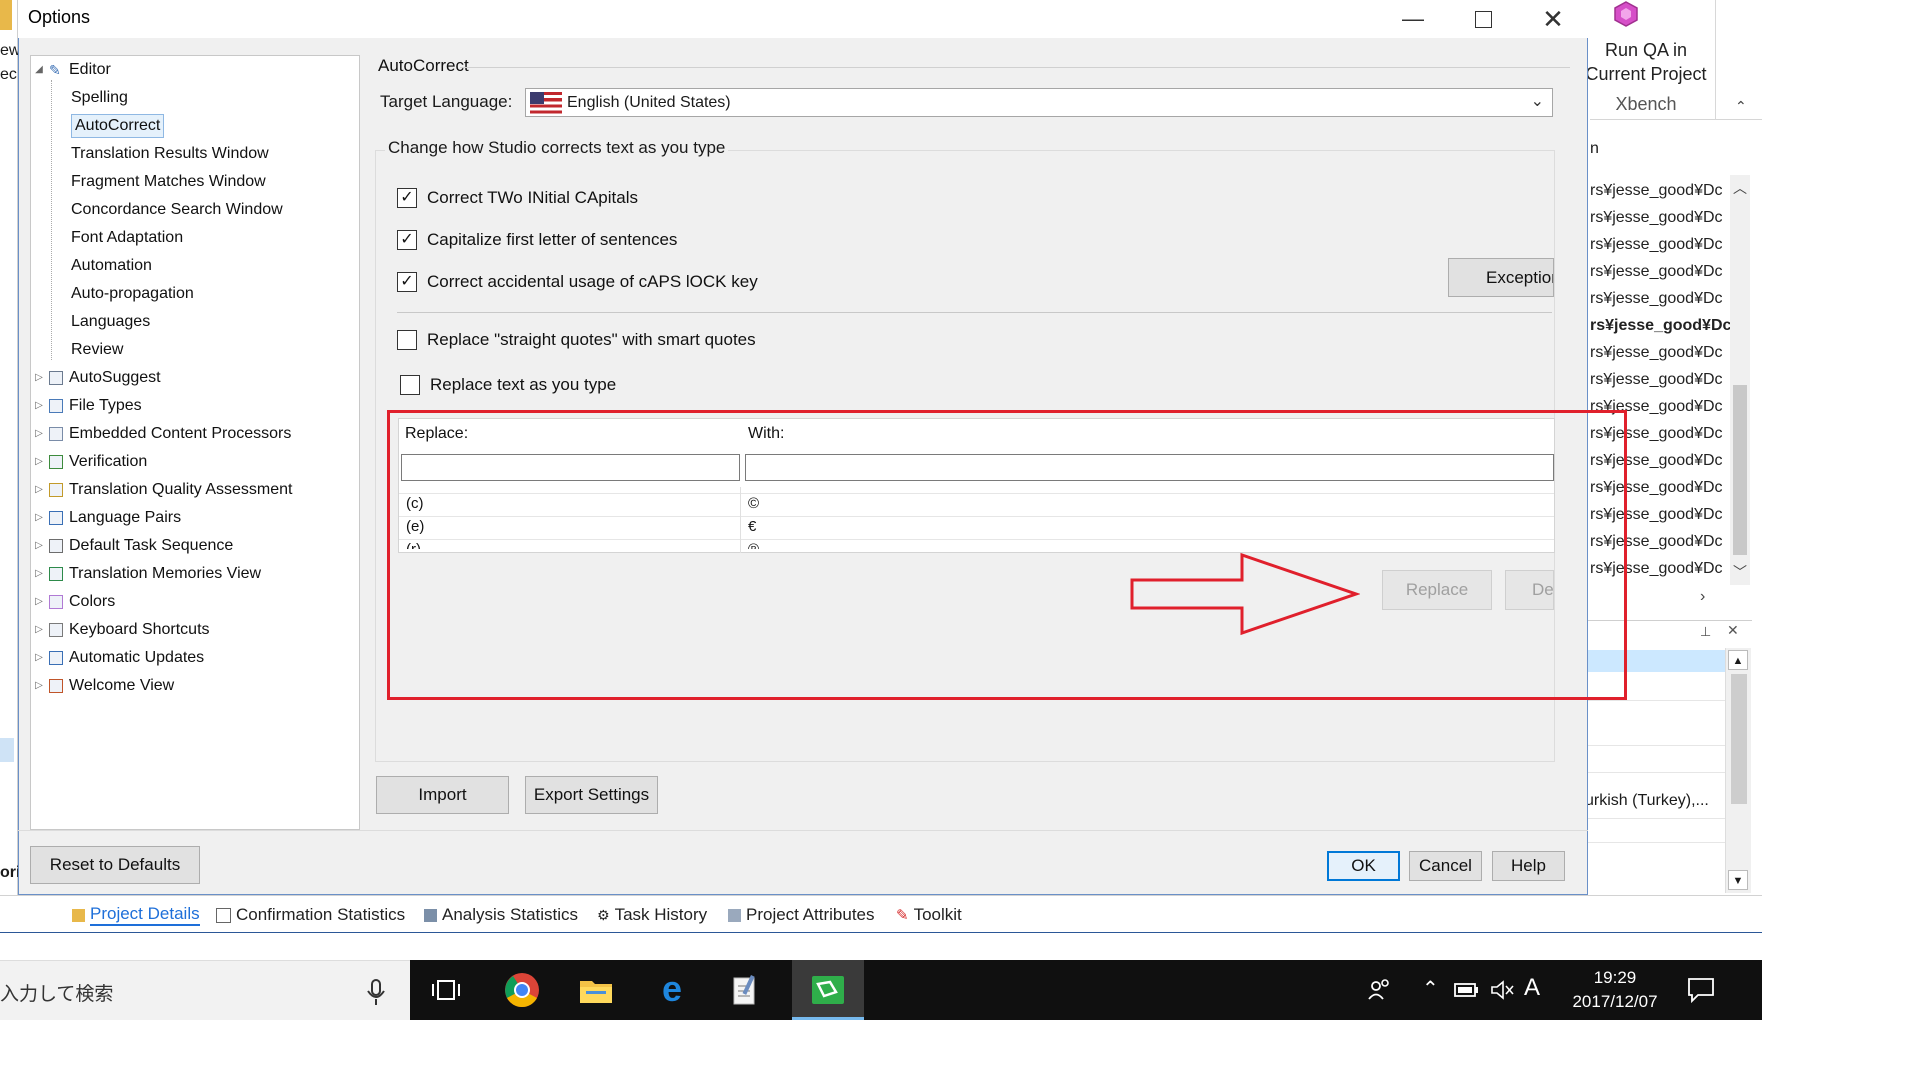  I want to click on tree-item-autosuggest: ▷ AutoSuggest, so click(193, 378).